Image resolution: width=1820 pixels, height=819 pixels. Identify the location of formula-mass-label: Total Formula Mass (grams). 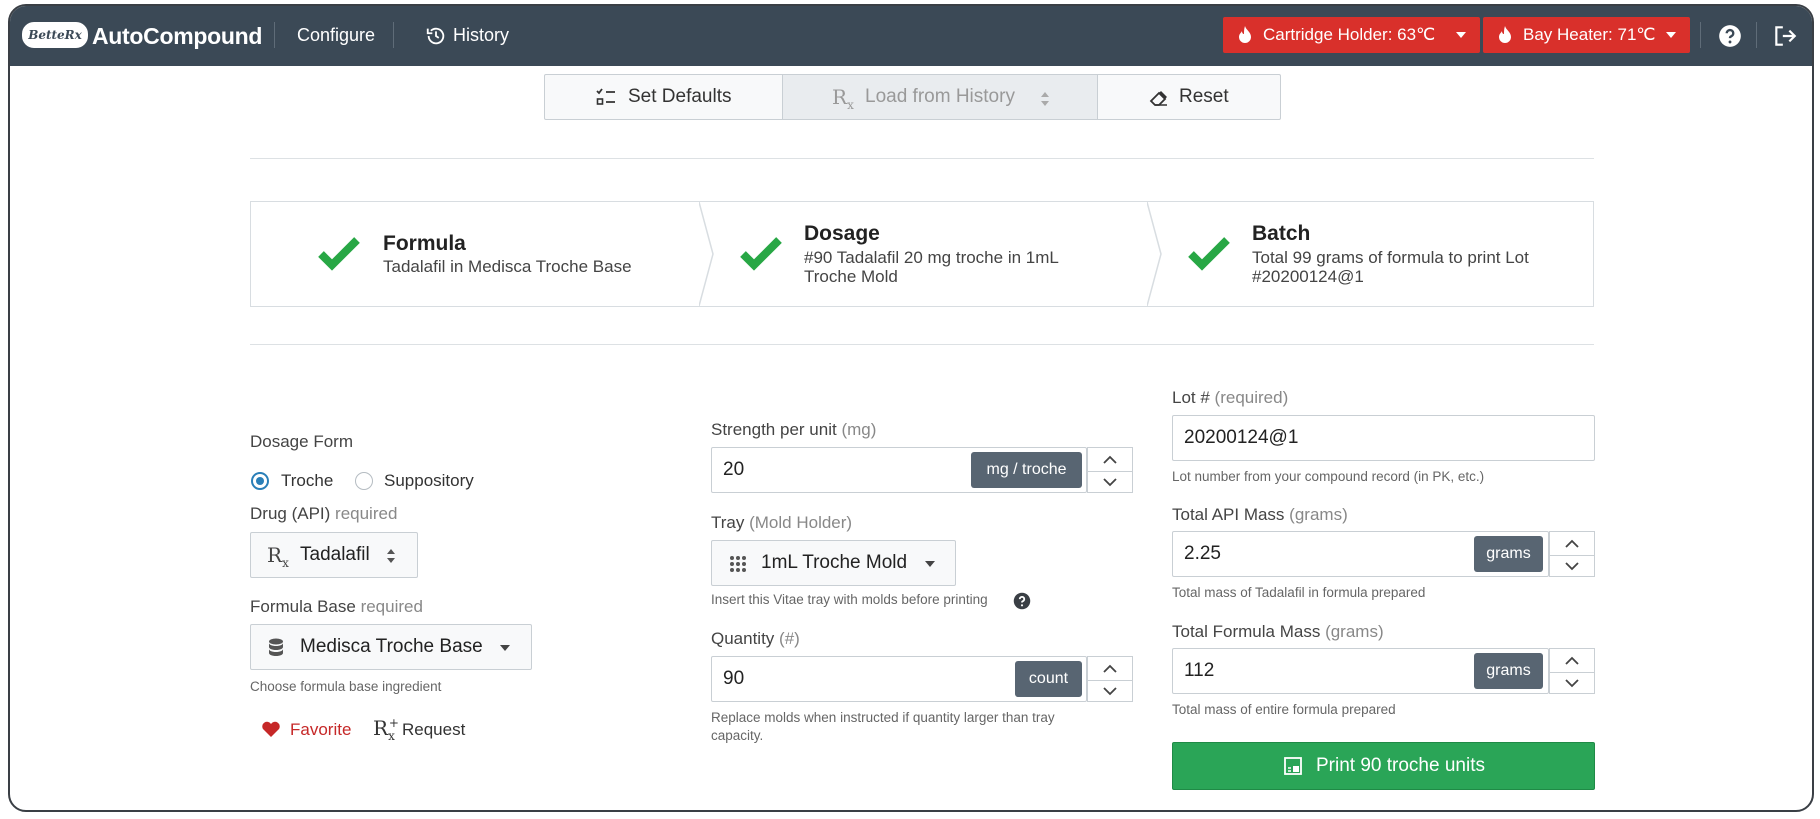
(1278, 632).